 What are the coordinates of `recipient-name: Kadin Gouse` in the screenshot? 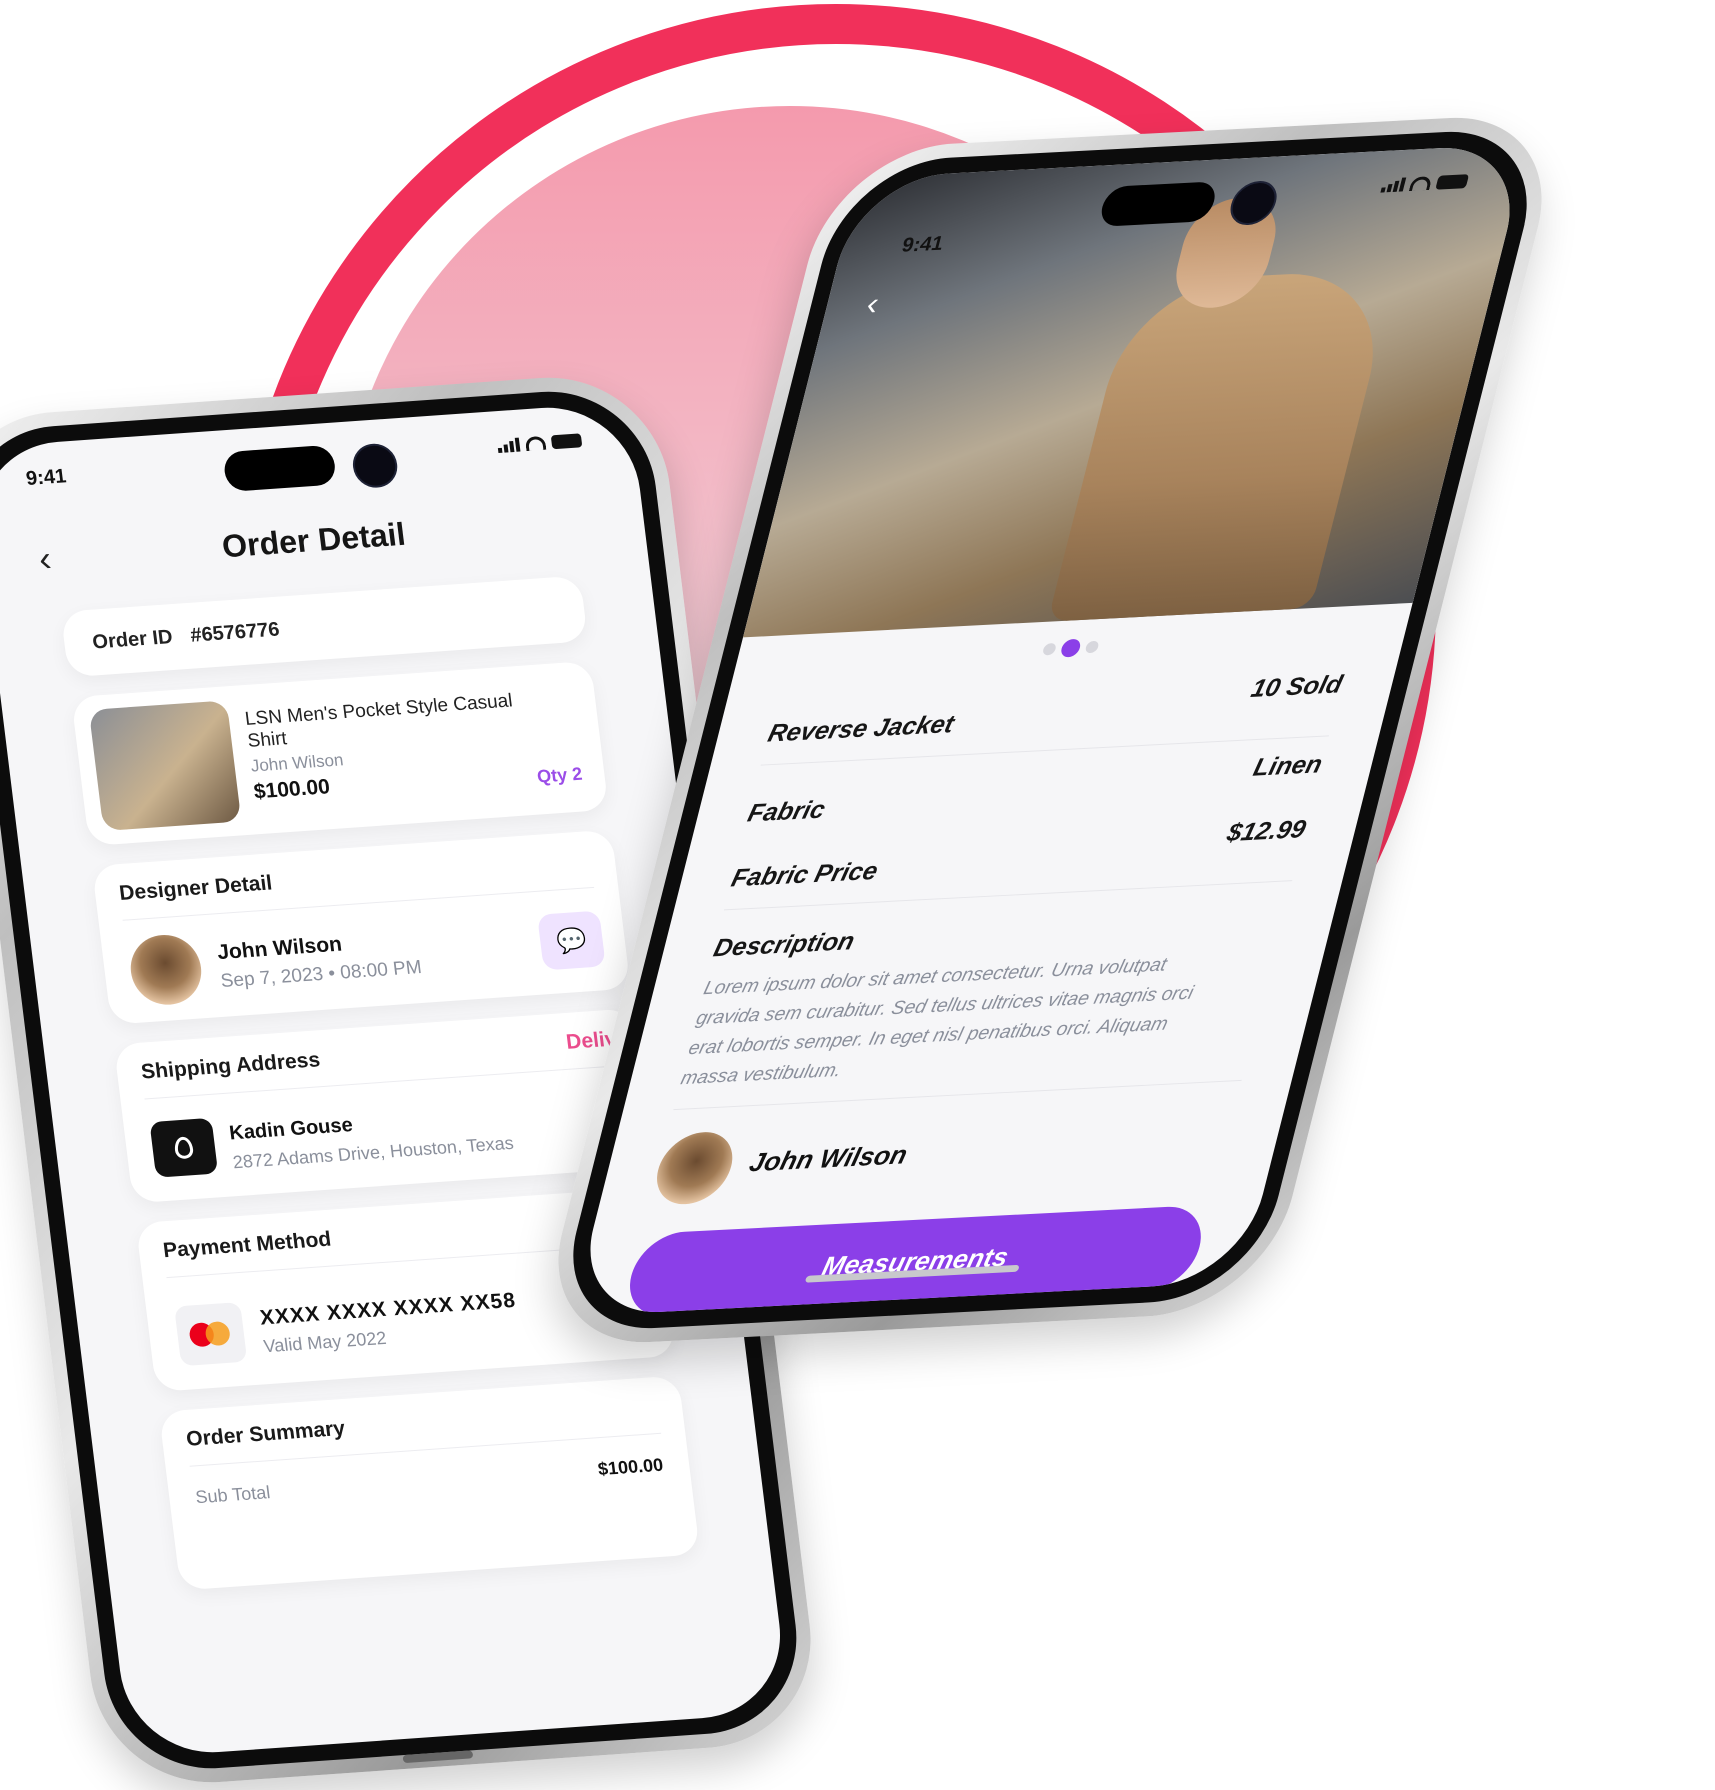 It's located at (291, 1129).